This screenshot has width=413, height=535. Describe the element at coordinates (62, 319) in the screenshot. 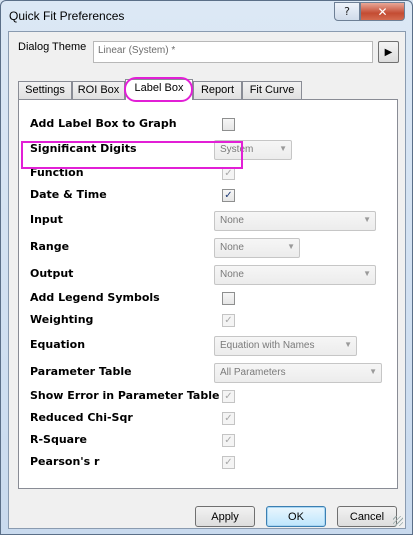

I see `weighting-label: Weighting` at that location.